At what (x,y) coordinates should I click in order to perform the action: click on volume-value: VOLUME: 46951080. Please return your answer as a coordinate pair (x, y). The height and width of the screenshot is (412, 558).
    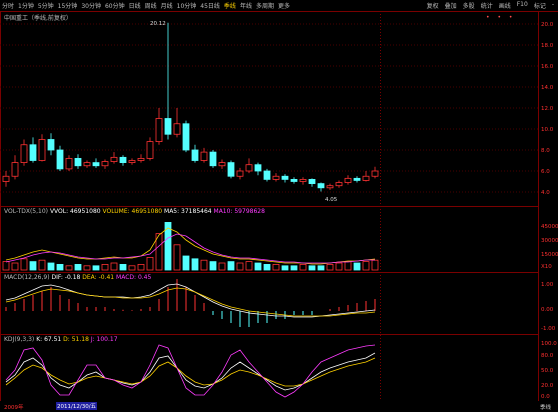
    Looking at the image, I should click on (132, 211).